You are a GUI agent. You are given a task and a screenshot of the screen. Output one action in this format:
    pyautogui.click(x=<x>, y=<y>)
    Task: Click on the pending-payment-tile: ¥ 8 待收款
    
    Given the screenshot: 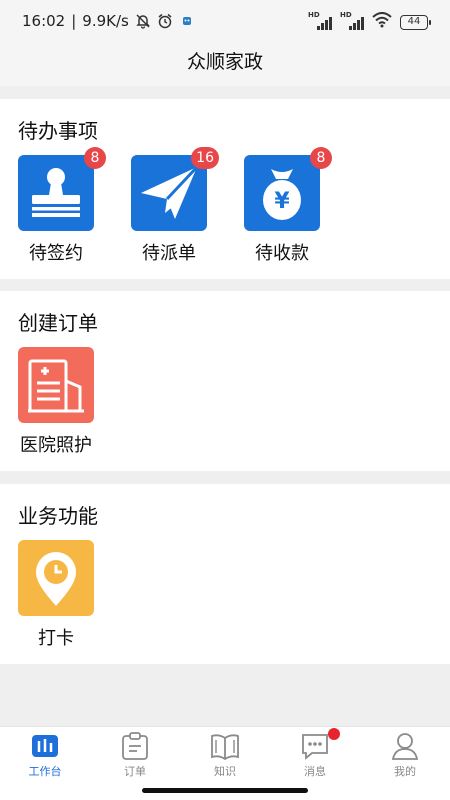 What is the action you would take?
    pyautogui.click(x=282, y=206)
    